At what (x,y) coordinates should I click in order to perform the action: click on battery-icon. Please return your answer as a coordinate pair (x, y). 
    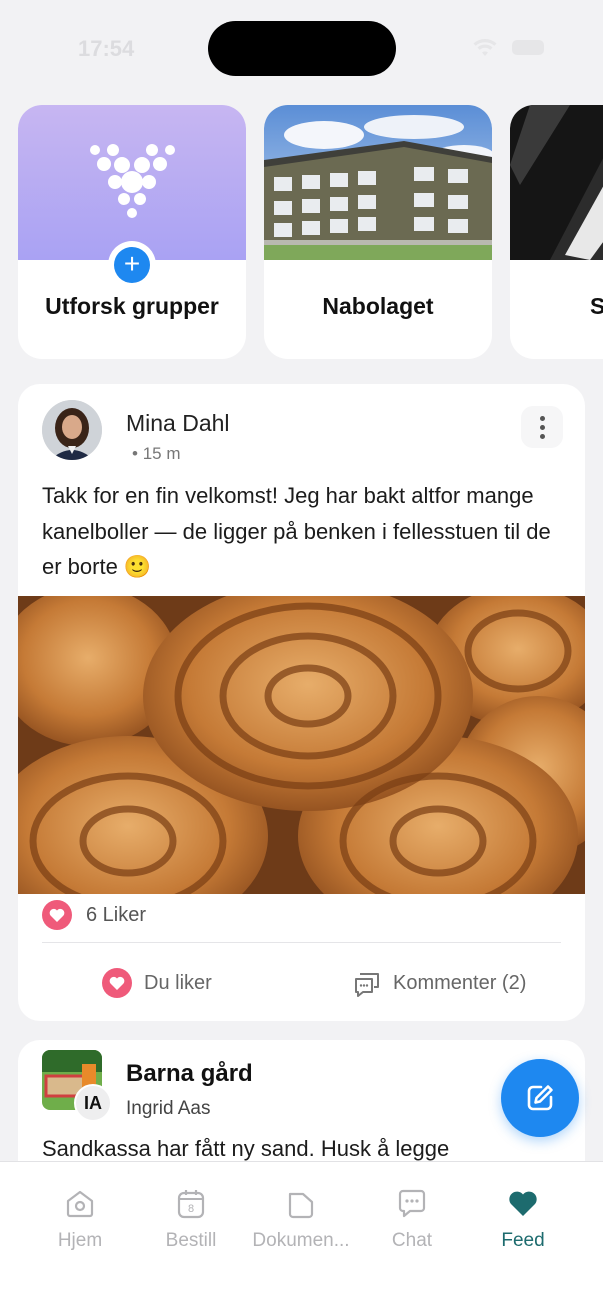
    Looking at the image, I should click on (528, 47).